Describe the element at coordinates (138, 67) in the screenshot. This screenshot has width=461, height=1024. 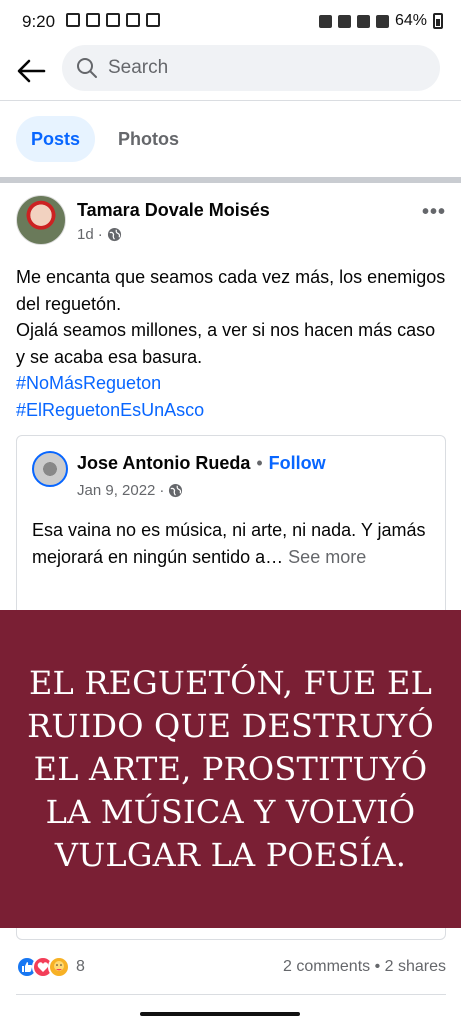
I see `search-placeholder: Search` at that location.